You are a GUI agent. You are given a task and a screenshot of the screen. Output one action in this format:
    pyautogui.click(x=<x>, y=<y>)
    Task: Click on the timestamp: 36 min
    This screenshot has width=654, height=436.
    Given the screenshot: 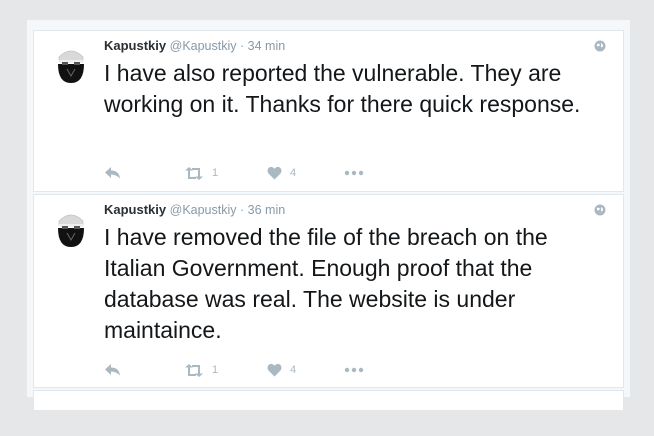 What is the action you would take?
    pyautogui.click(x=267, y=210)
    